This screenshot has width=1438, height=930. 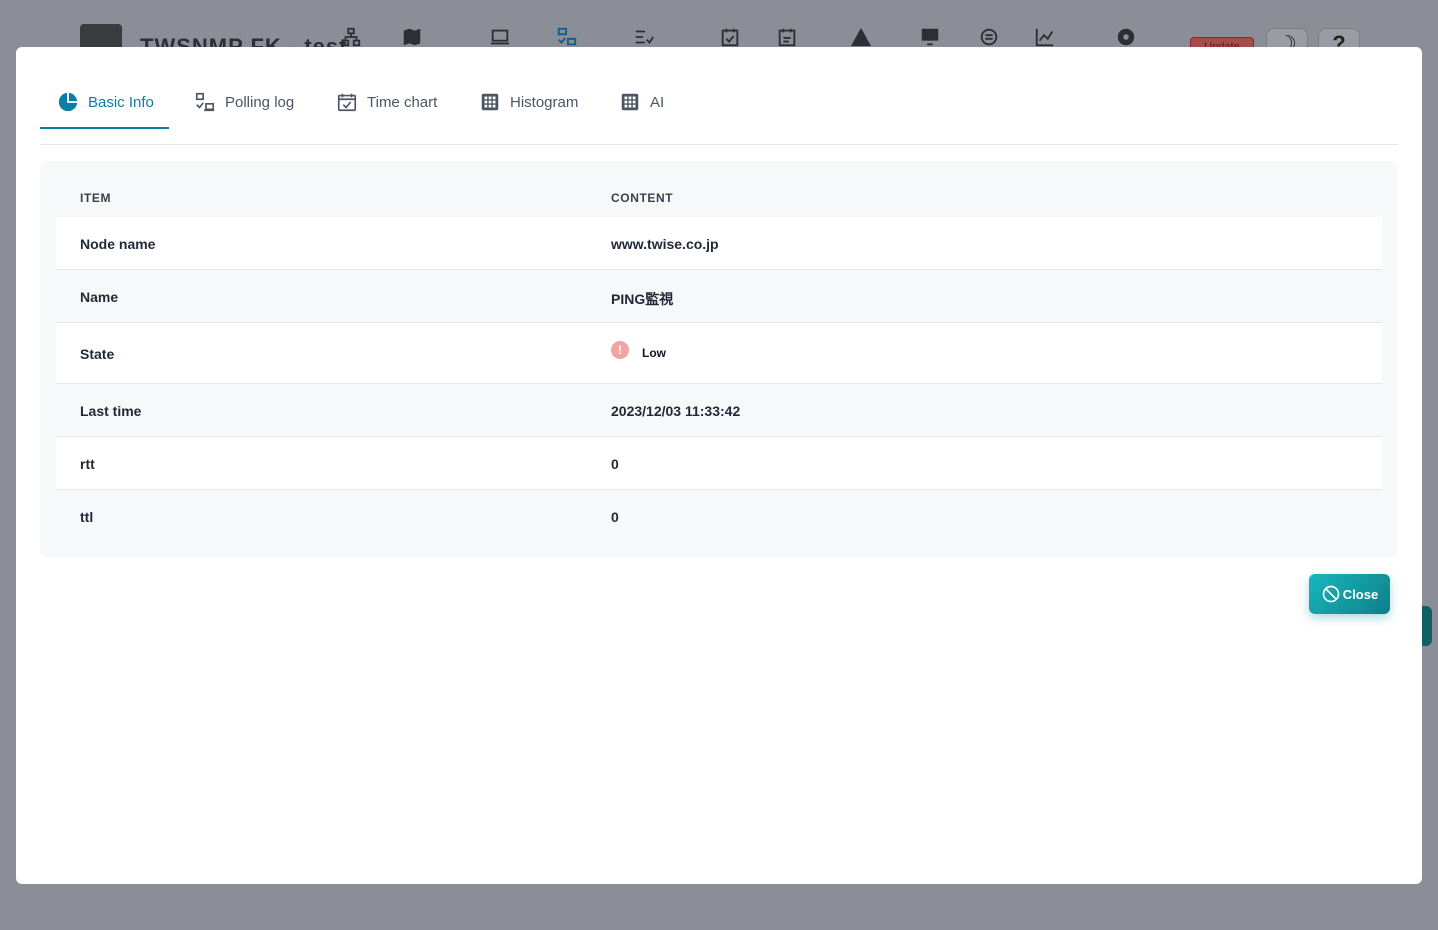 What do you see at coordinates (641, 102) in the screenshot?
I see `tab-ai: AI` at bounding box center [641, 102].